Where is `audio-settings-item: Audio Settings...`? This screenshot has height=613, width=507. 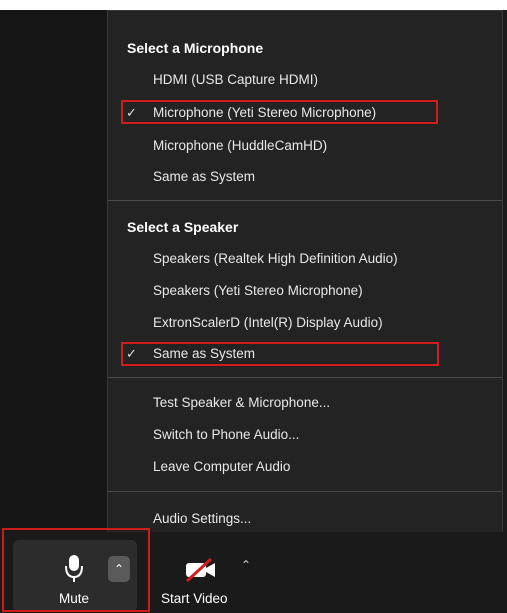 audio-settings-item: Audio Settings... is located at coordinates (202, 518).